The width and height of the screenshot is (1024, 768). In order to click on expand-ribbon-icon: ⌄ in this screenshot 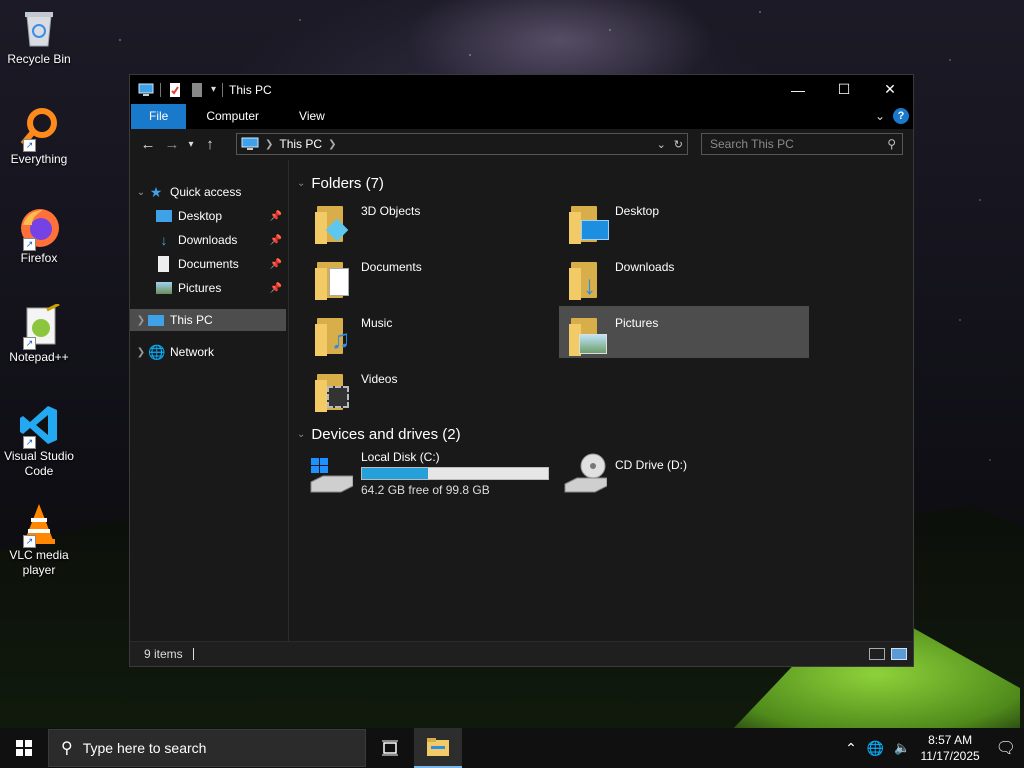, I will do `click(880, 116)`.